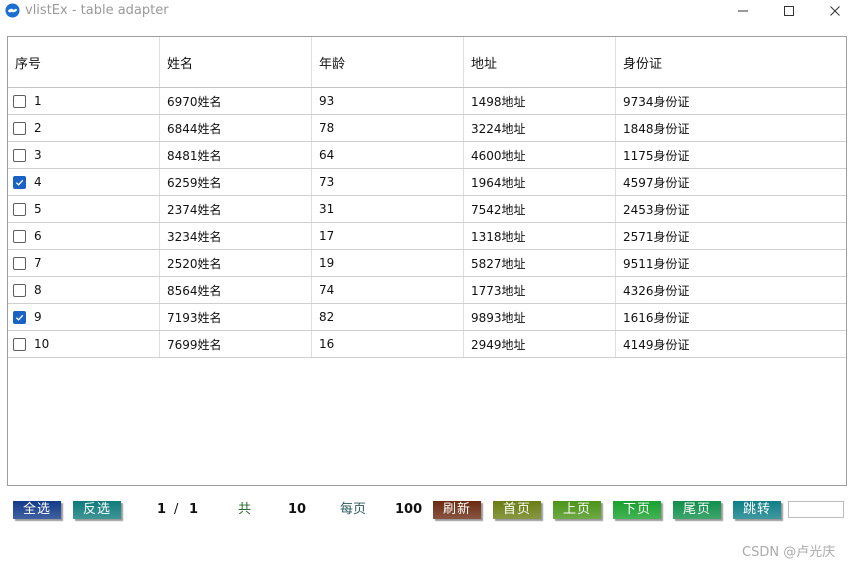 This screenshot has height=565, width=858. Describe the element at coordinates (540, 101) in the screenshot. I see `address-cell: 1498地址` at that location.